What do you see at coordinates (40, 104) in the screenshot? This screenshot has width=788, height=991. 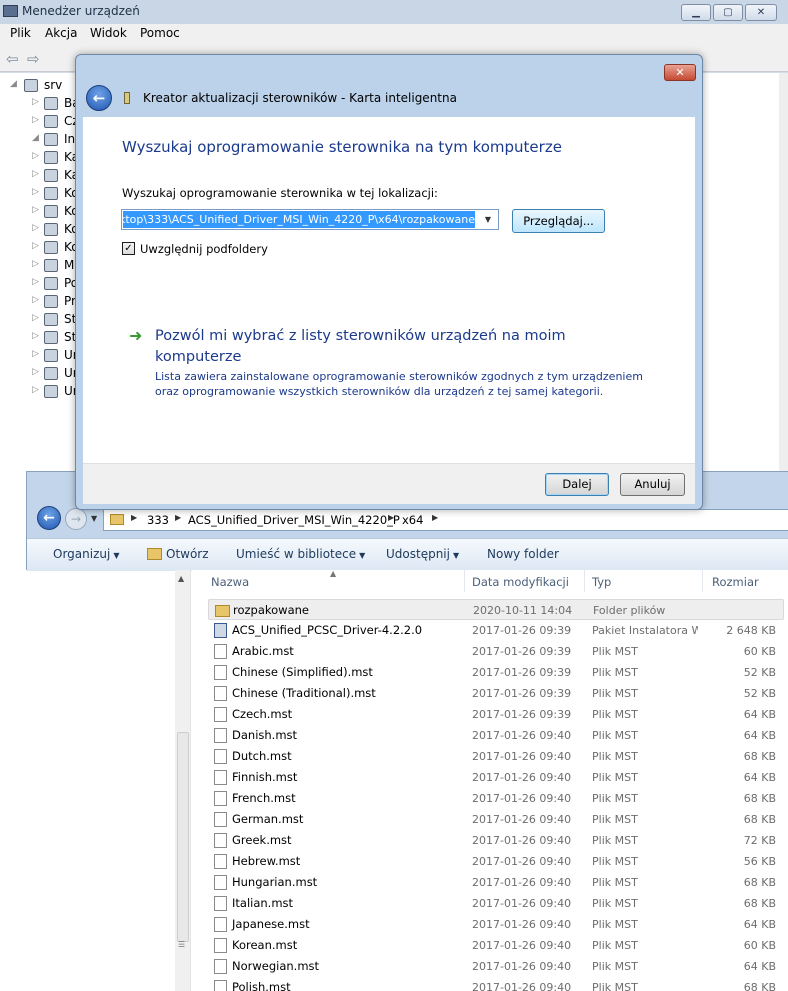 I see `tree-item: ▷ Ba` at bounding box center [40, 104].